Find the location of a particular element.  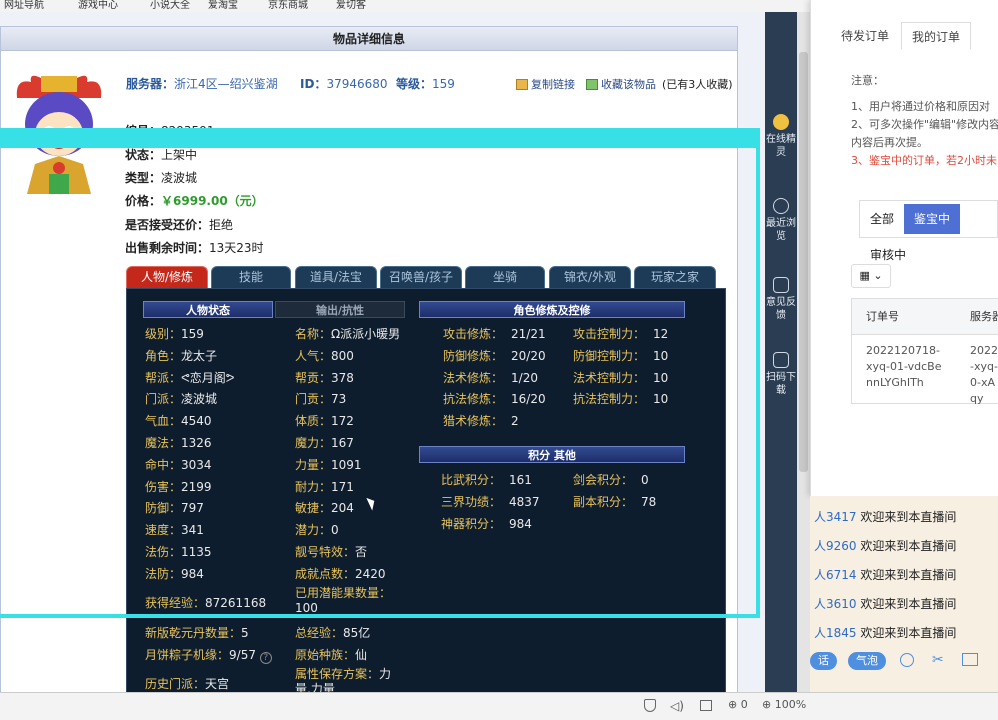

chat-user: 人9260 is located at coordinates (835, 546).